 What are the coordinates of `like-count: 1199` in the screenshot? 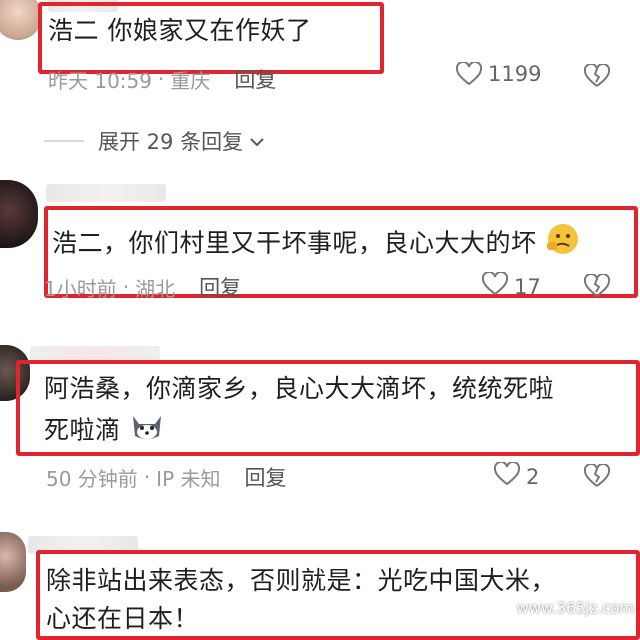 It's located at (515, 74).